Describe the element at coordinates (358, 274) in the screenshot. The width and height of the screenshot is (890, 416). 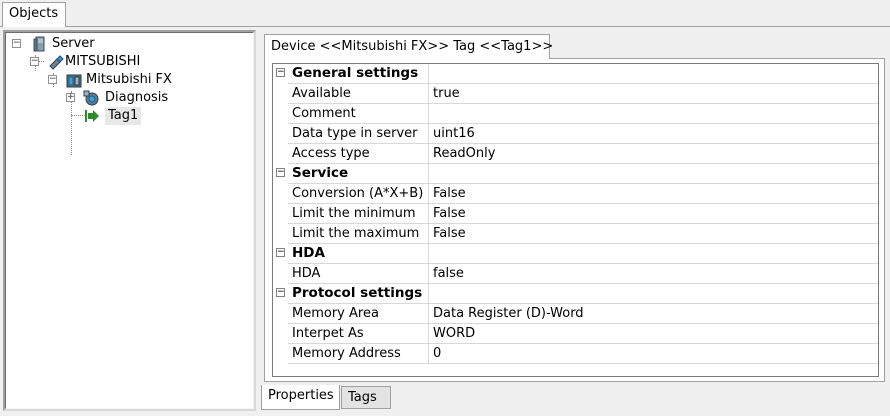
I see `property-name: HDA` at that location.